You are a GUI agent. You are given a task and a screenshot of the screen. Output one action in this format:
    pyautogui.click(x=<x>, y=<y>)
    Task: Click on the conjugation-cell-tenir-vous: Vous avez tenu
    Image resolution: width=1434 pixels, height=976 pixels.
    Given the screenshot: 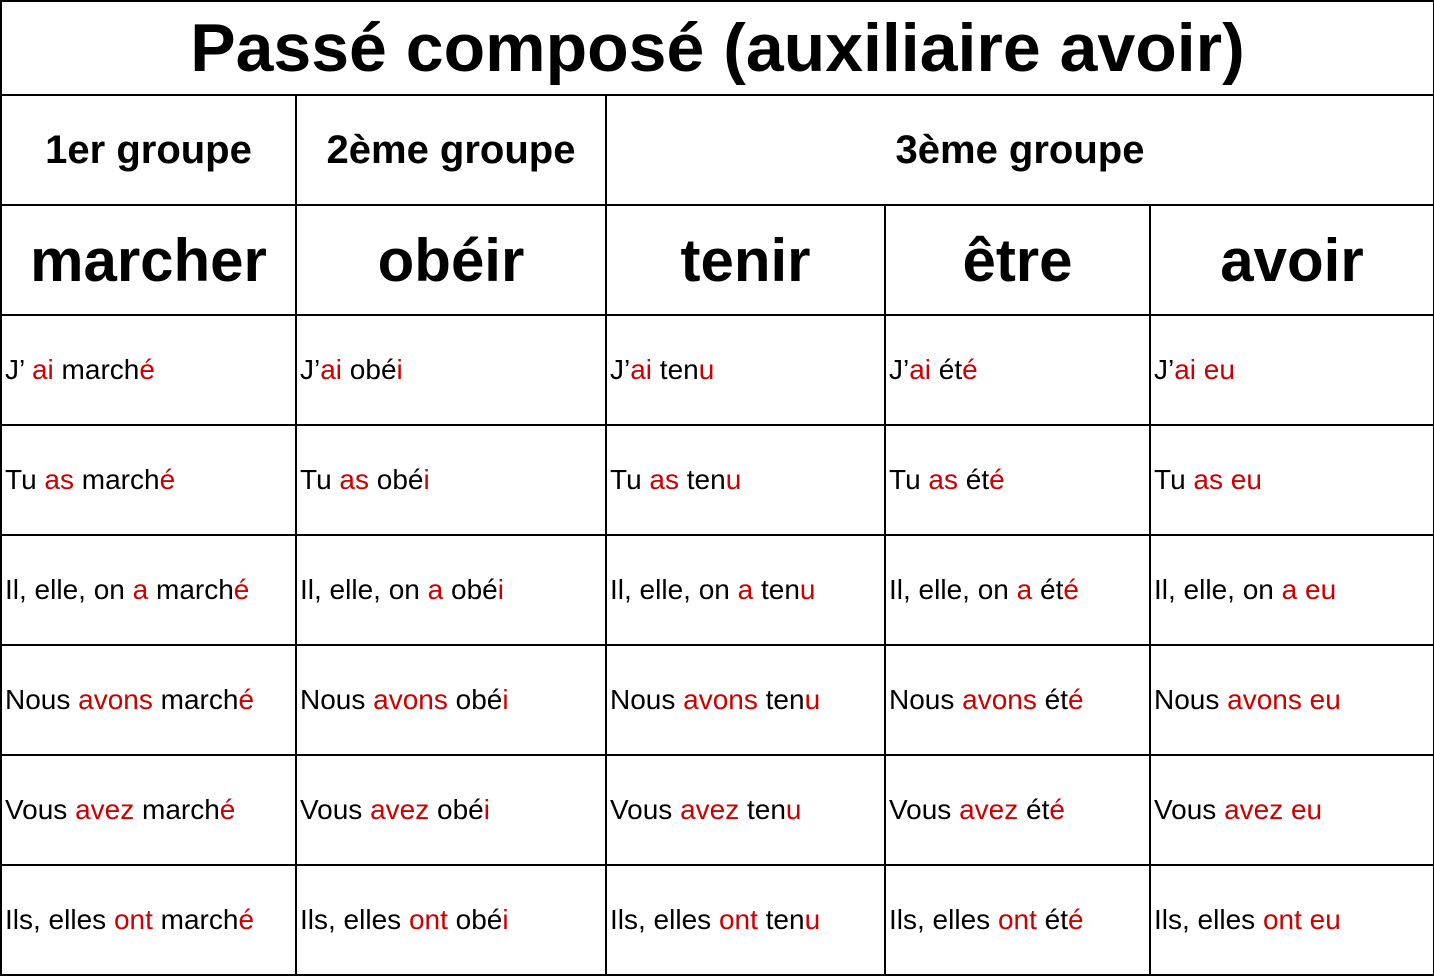 What is the action you would take?
    pyautogui.click(x=745, y=810)
    